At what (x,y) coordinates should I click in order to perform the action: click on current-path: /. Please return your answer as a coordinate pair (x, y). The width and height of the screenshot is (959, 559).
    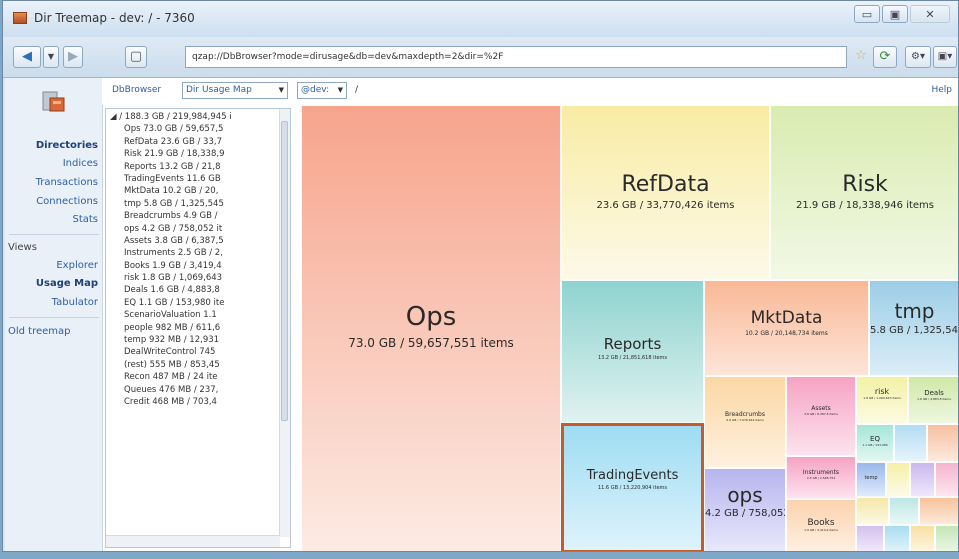
    Looking at the image, I should click on (357, 90).